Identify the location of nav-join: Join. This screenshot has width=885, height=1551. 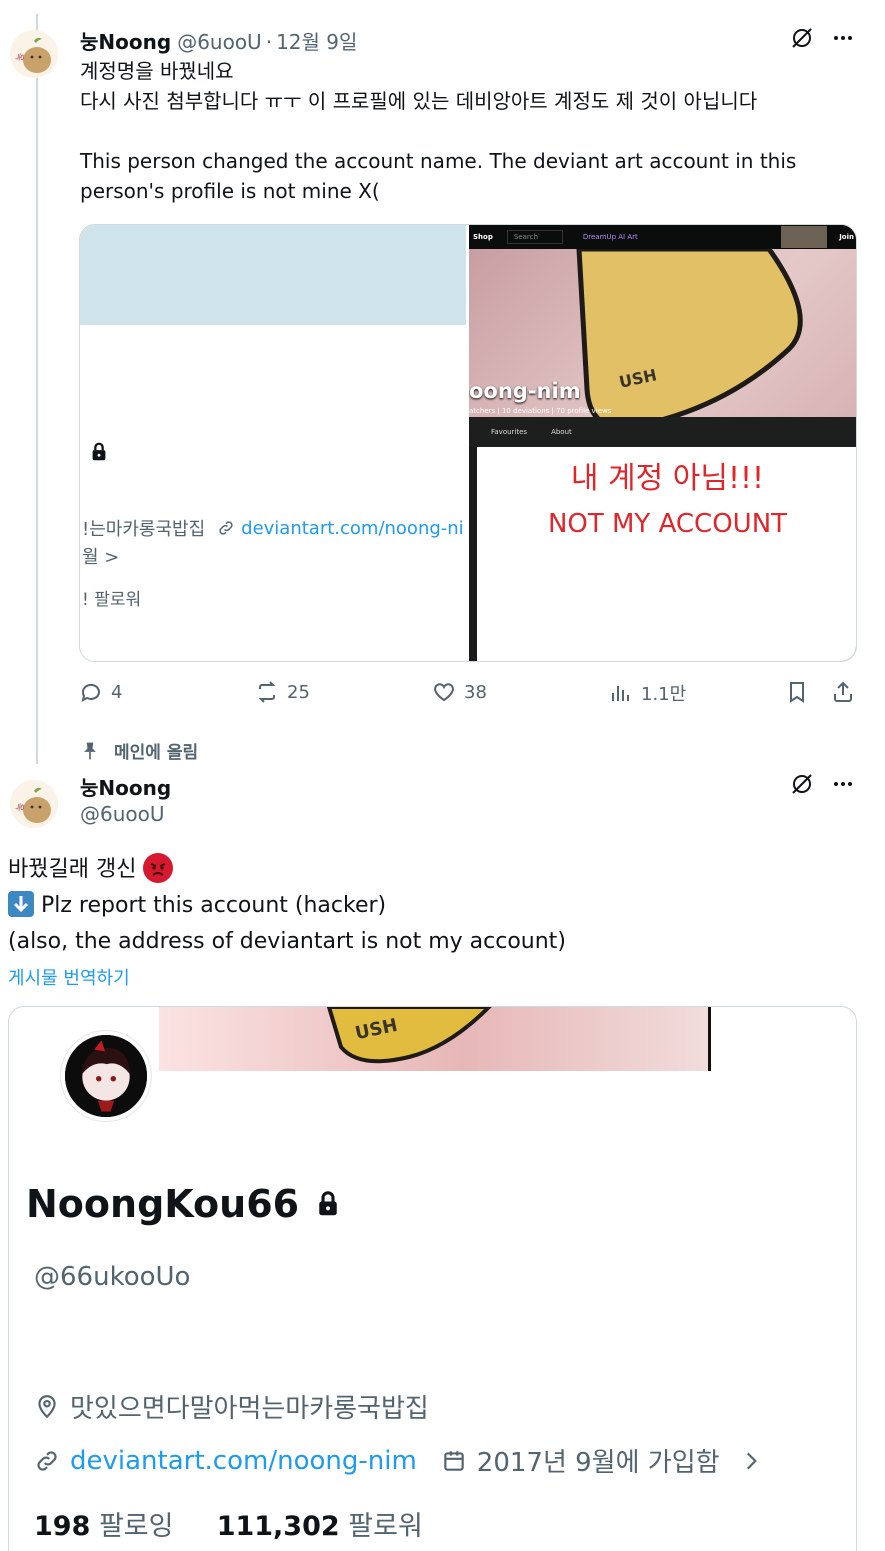
(846, 237).